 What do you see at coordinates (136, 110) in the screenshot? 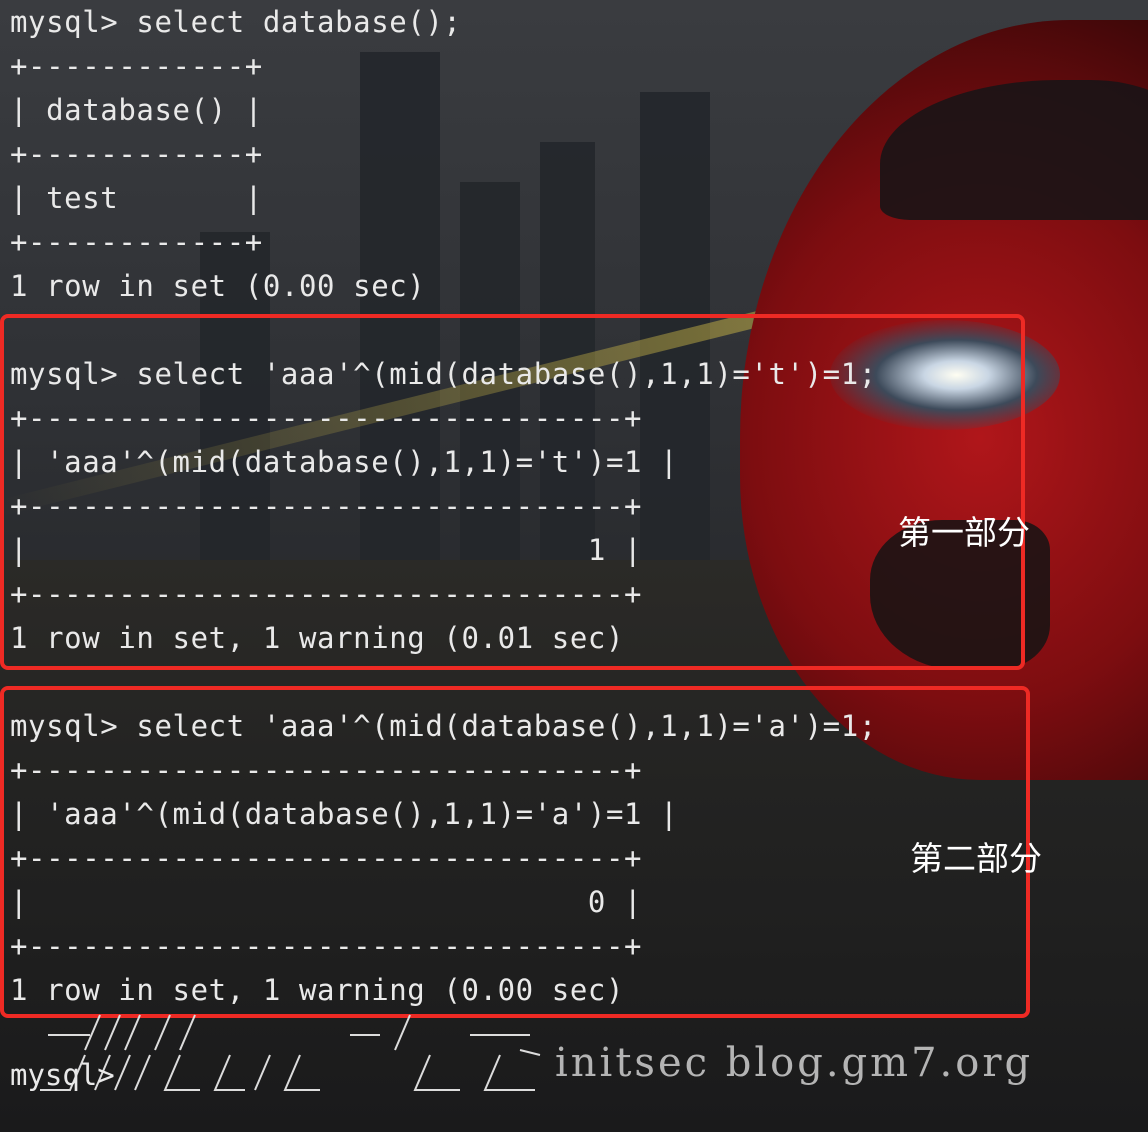
I see `terminal-line: | database() |` at bounding box center [136, 110].